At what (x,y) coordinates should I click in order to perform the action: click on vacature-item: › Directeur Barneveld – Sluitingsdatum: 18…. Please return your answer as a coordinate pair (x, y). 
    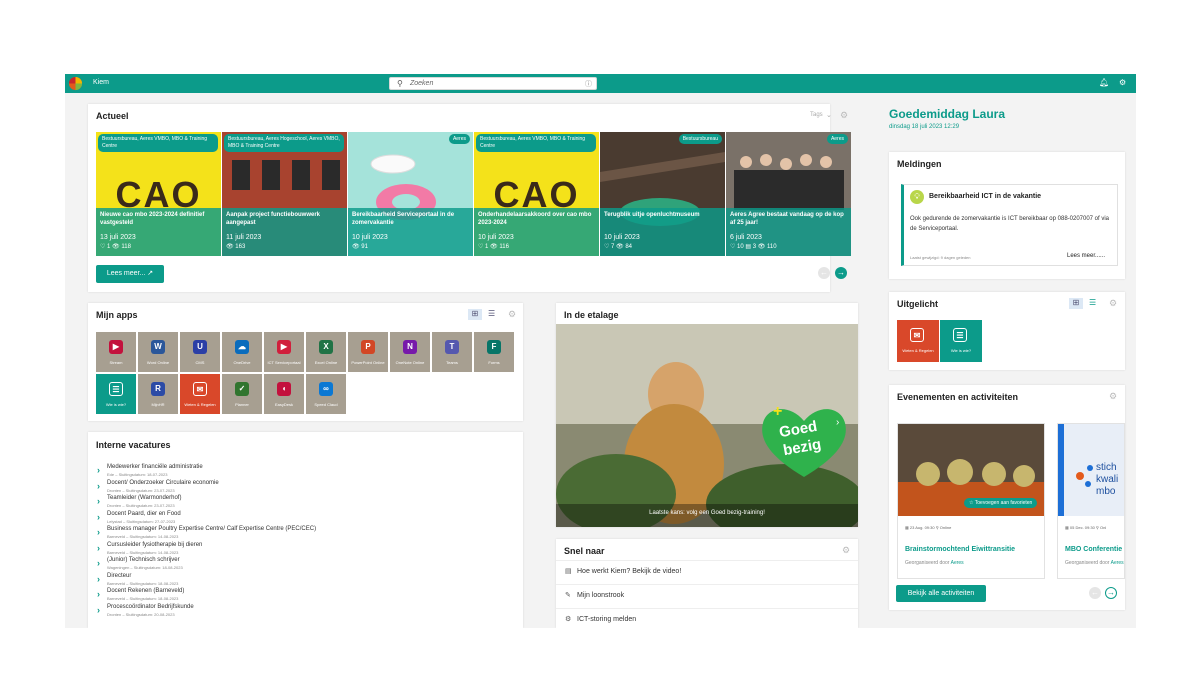
    Looking at the image, I should click on (306, 580).